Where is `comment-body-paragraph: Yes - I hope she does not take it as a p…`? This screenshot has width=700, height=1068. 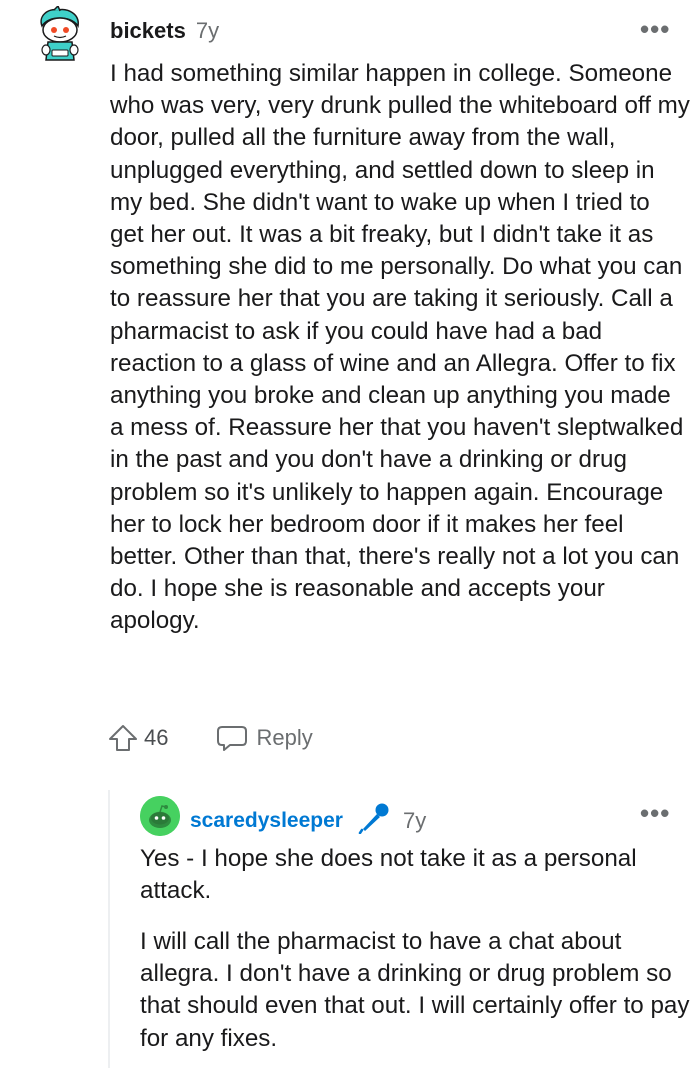
comment-body-paragraph: Yes - I hope she does not take it as a p… is located at coordinates (388, 875).